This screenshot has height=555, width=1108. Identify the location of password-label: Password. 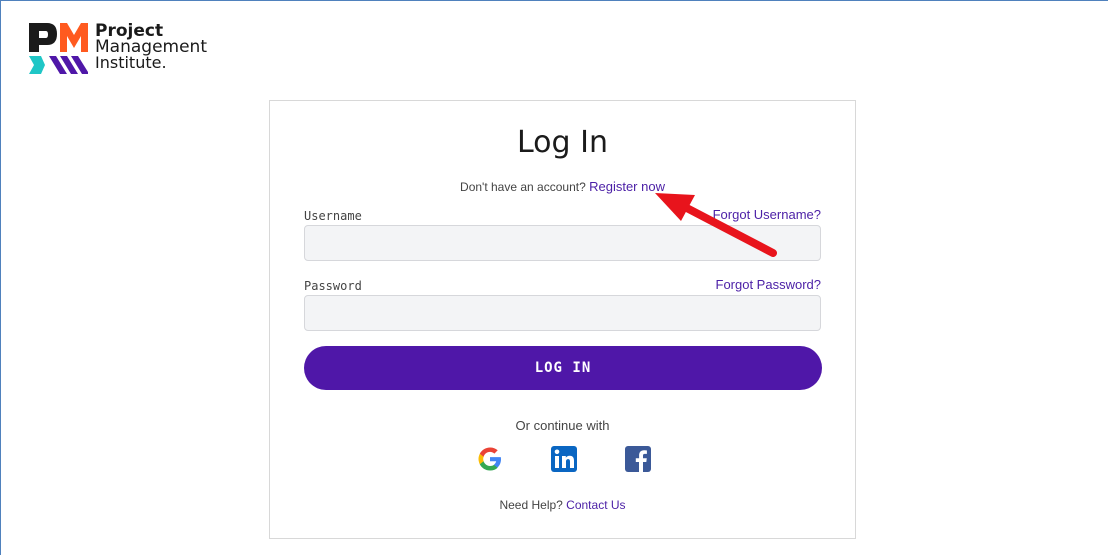
(333, 286).